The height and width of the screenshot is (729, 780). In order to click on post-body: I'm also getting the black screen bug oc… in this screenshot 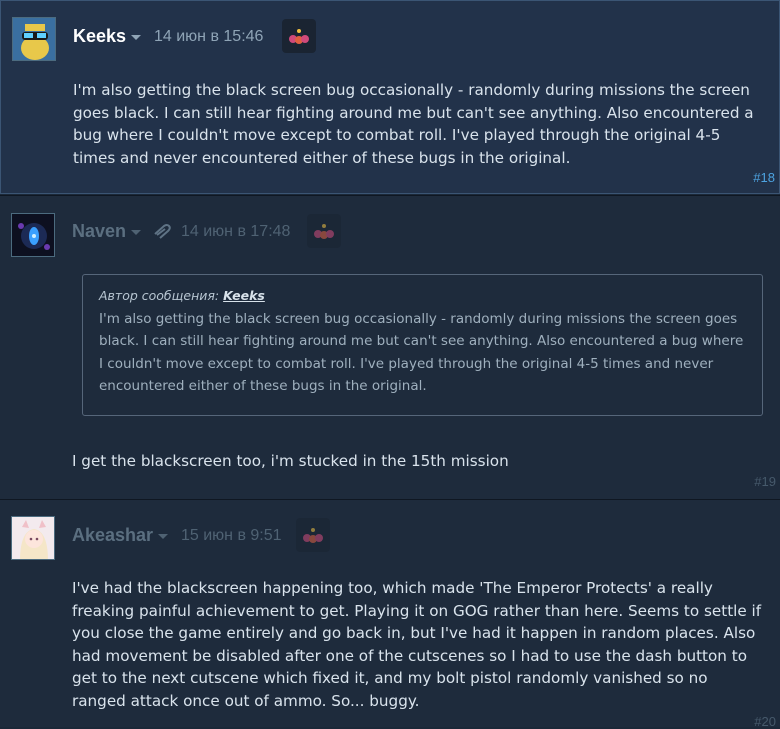, I will do `click(413, 124)`.